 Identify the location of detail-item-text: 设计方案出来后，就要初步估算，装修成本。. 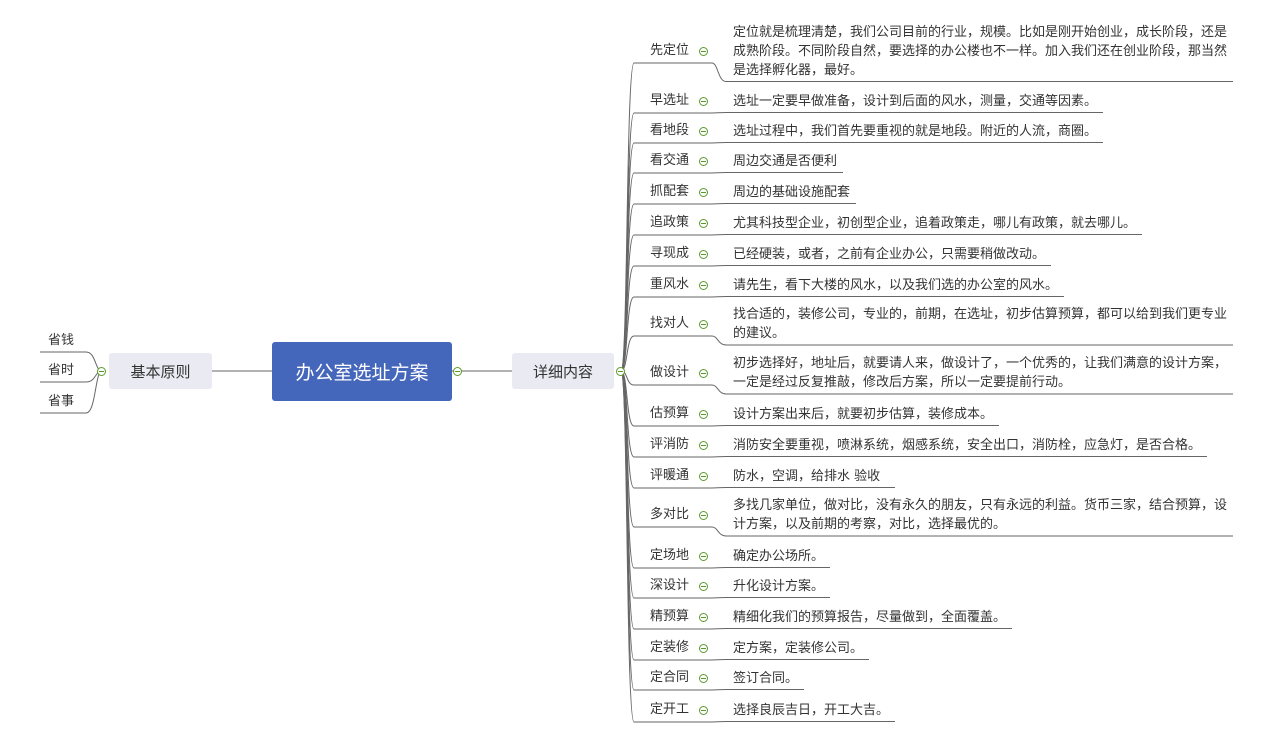
(863, 414).